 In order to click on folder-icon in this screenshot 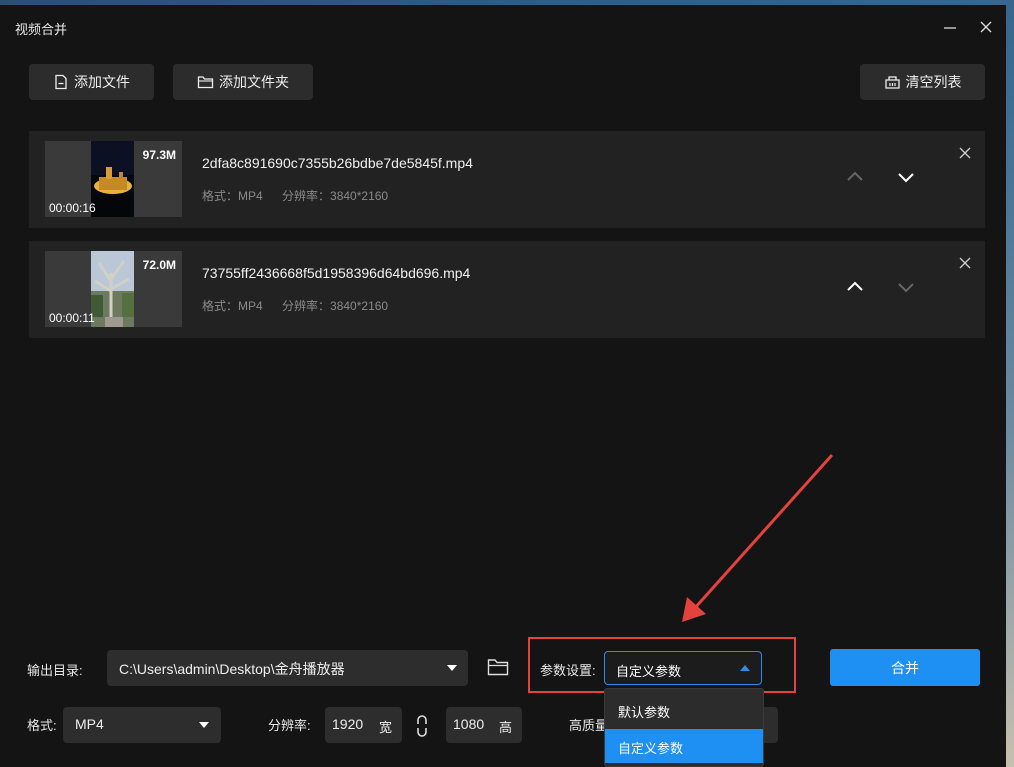, I will do `click(498, 667)`.